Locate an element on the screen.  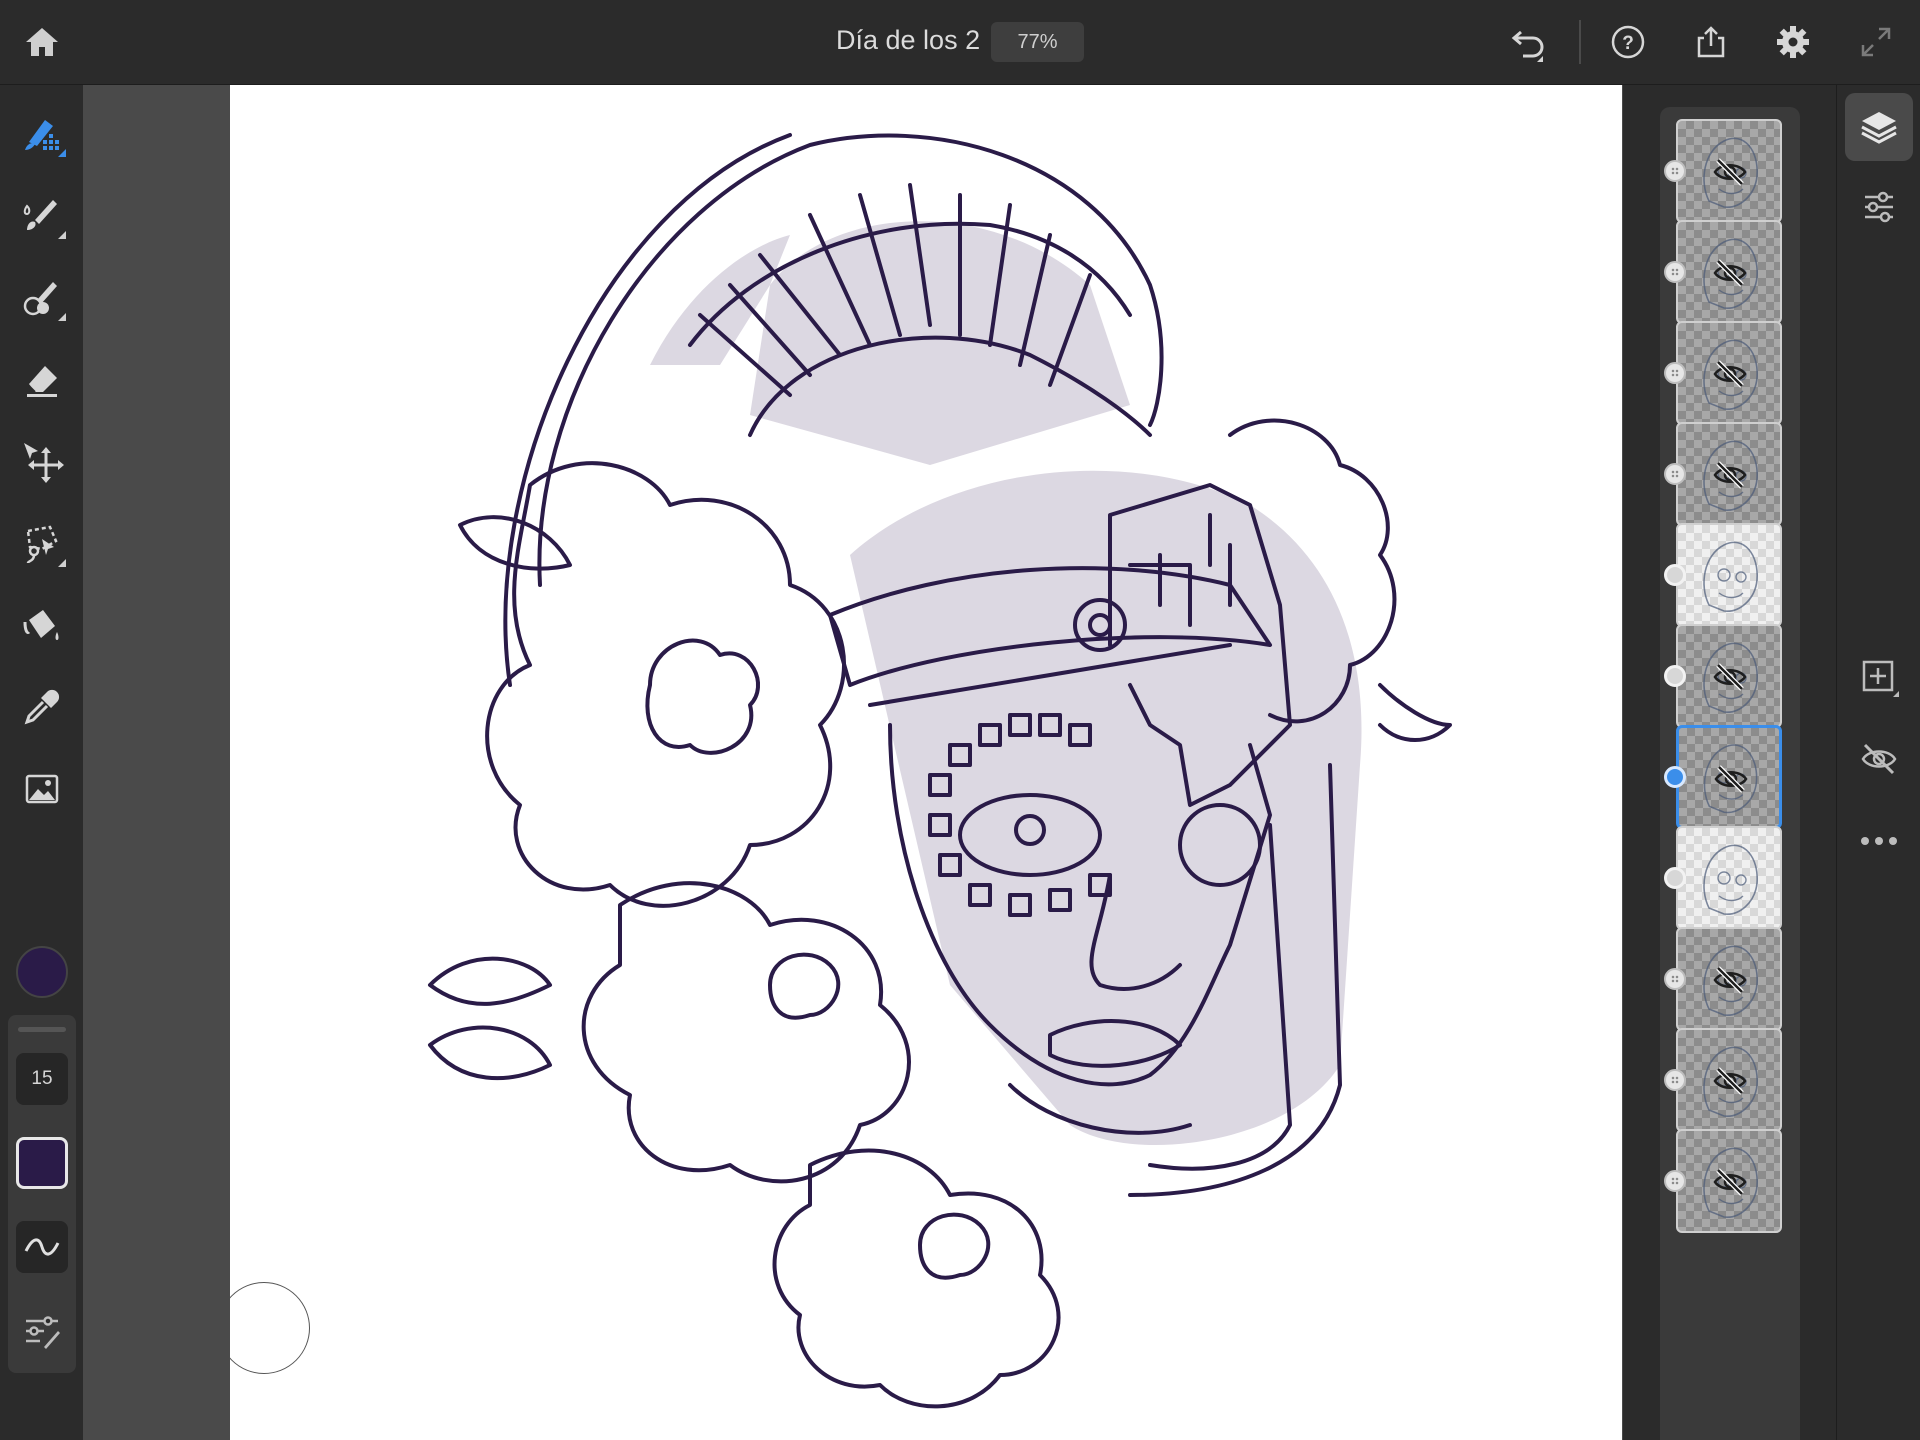
home-icon is located at coordinates (42, 42).